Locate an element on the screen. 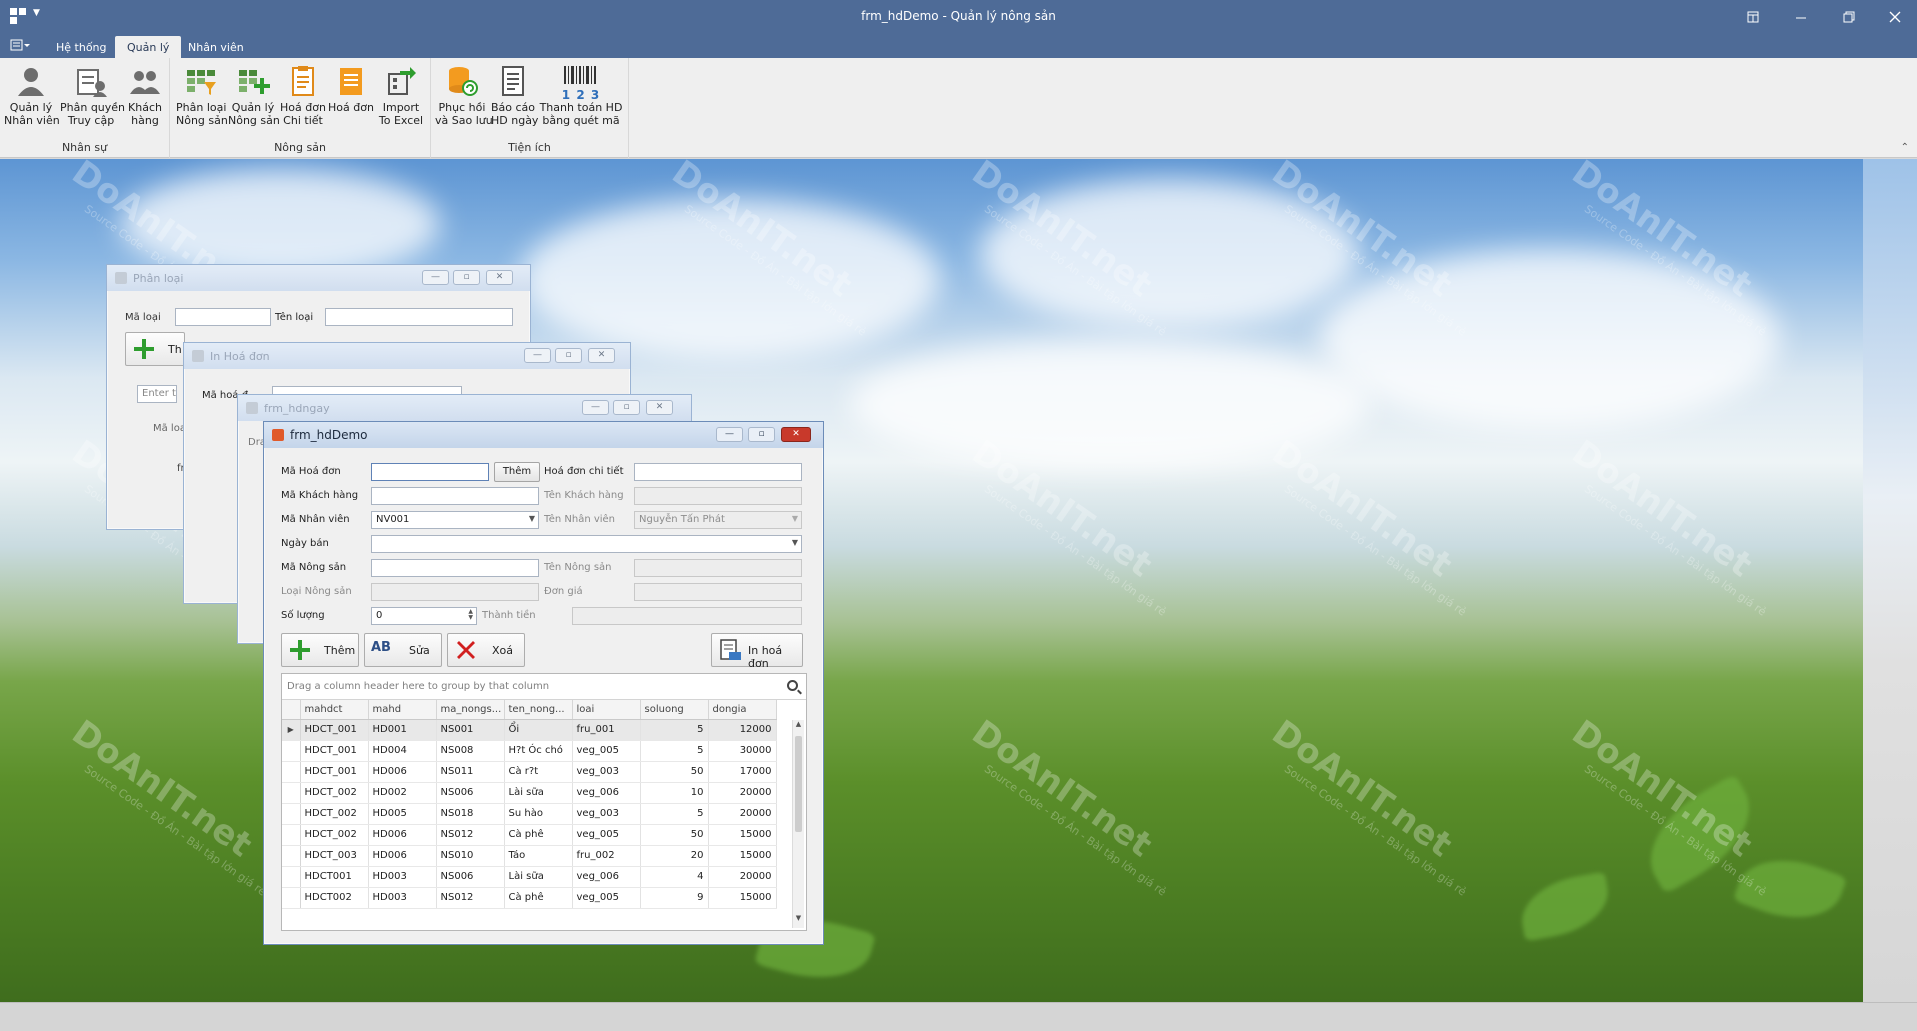 The image size is (1917, 1031). cell-ten-nong-san: Lài sữa is located at coordinates (538, 877).